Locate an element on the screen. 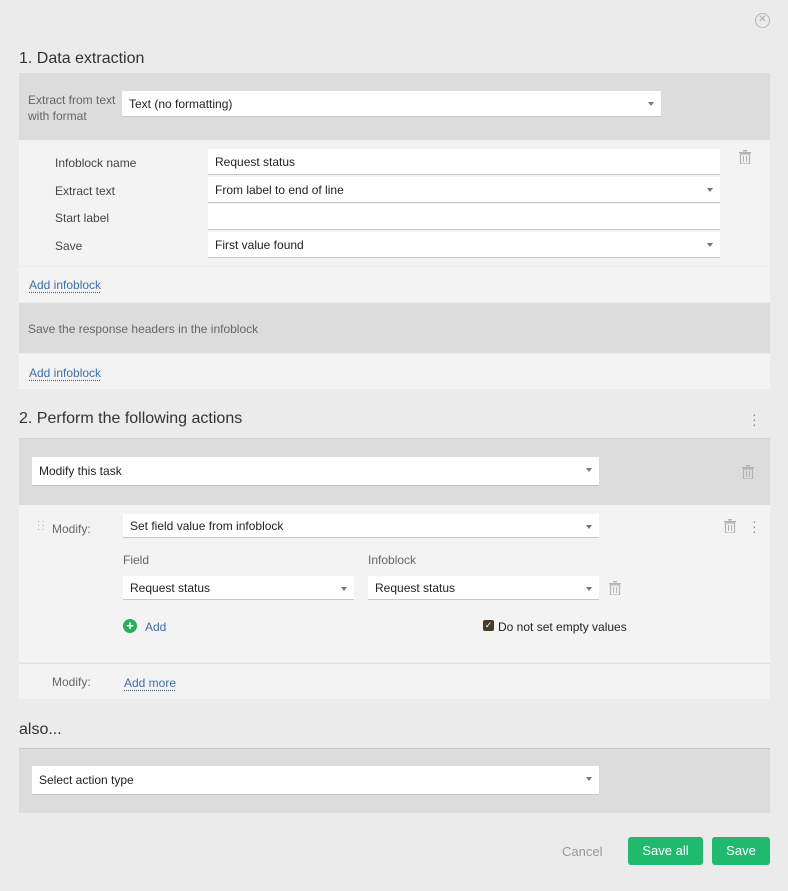 The image size is (788, 891). format-select-value: Text (no formatting) is located at coordinates (181, 104).